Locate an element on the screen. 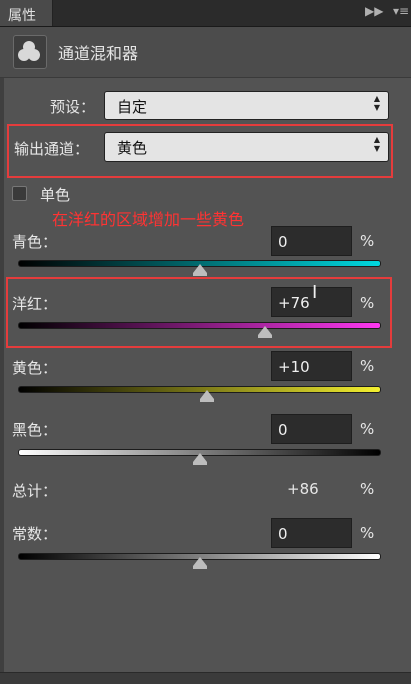  constant-slider-thumb is located at coordinates (199, 563).